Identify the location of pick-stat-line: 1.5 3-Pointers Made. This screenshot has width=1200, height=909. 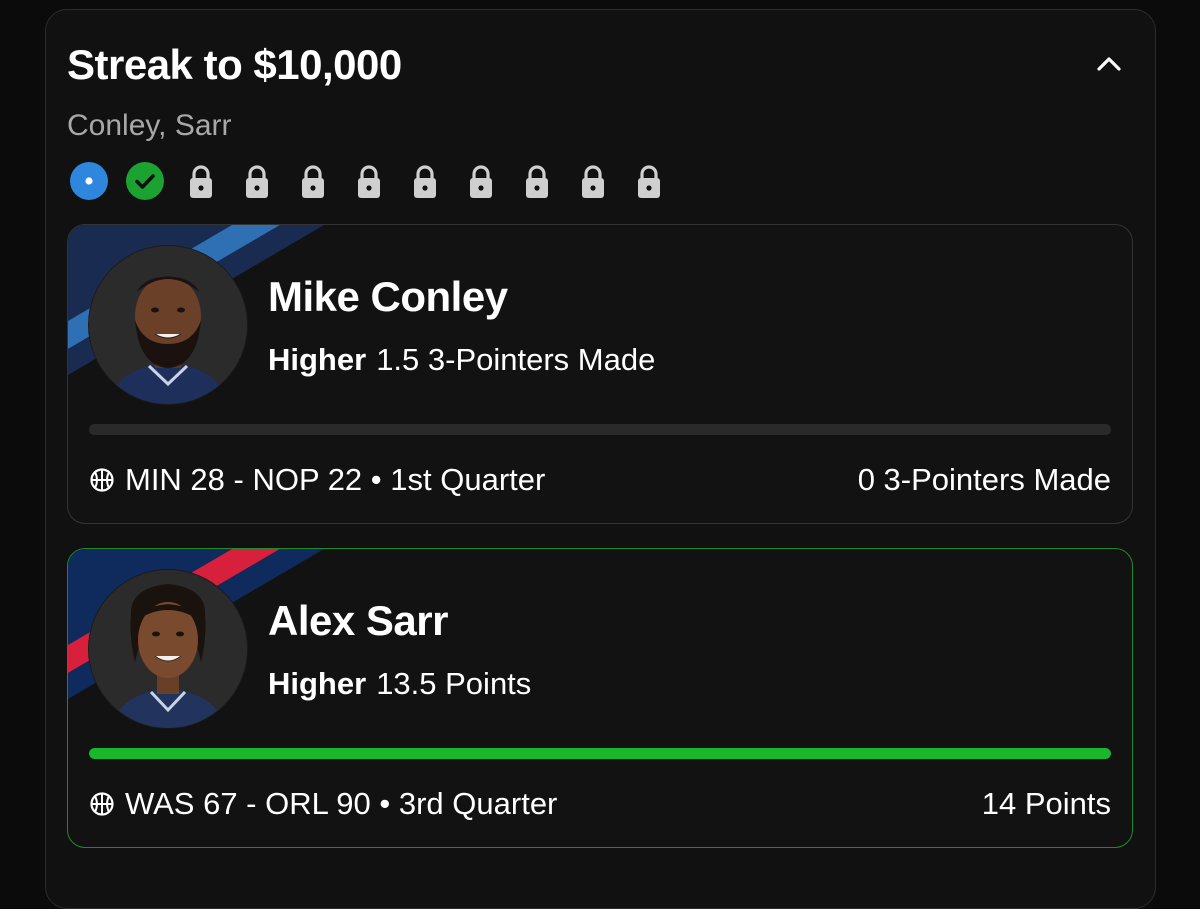
(516, 359).